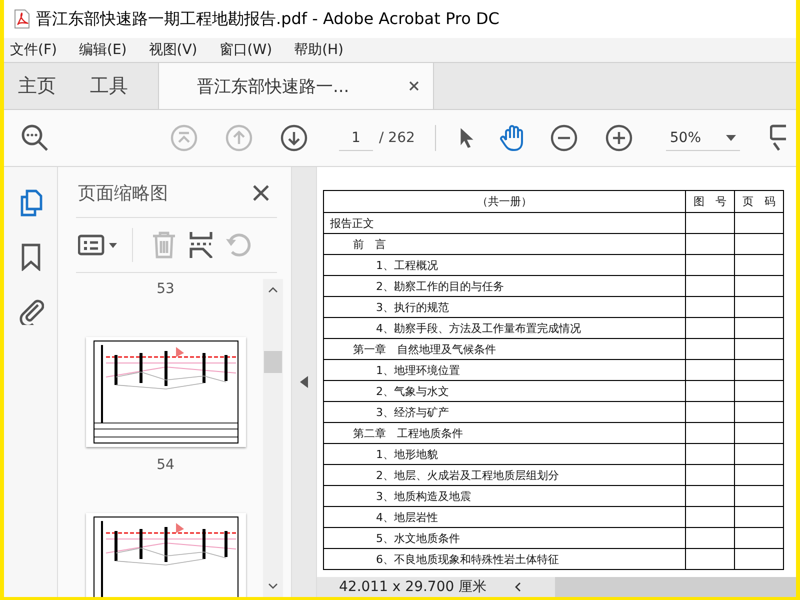 This screenshot has height=600, width=800. Describe the element at coordinates (165, 465) in the screenshot. I see `page-number-label: 54` at that location.